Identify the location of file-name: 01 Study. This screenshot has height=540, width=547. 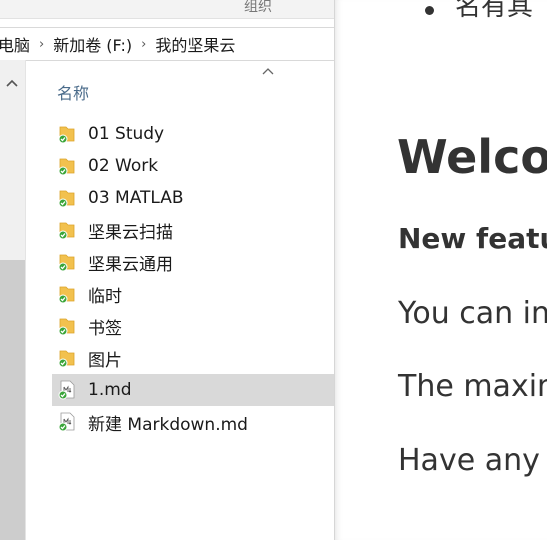
(126, 134).